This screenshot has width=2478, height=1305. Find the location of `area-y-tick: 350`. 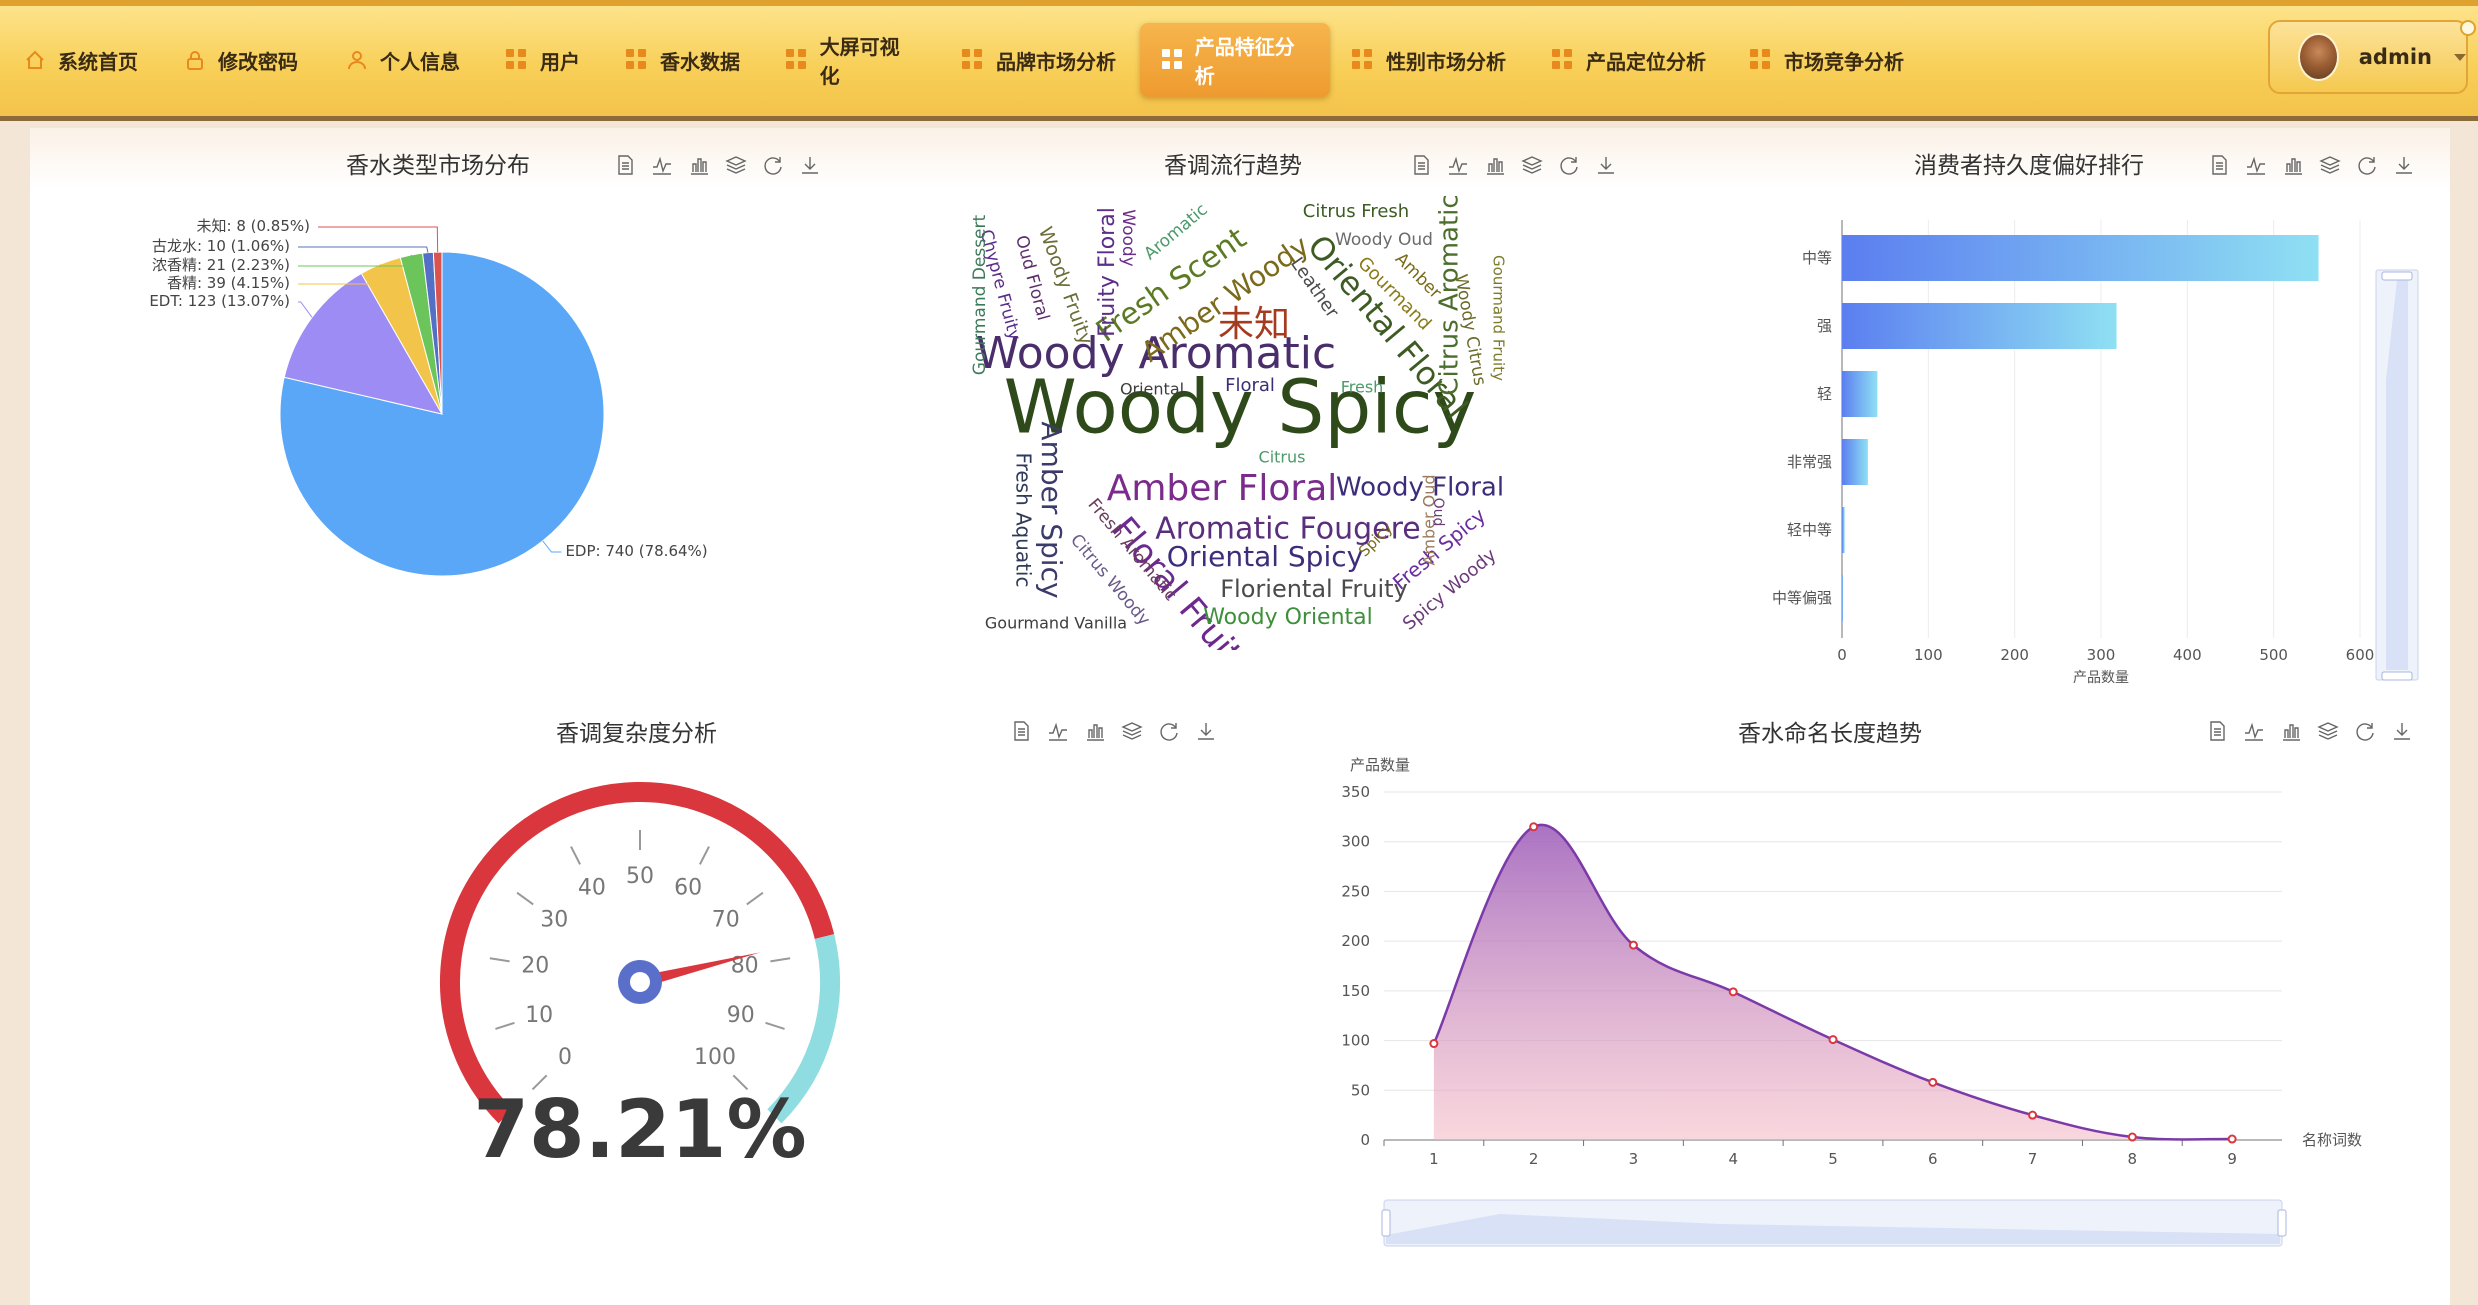

area-y-tick: 350 is located at coordinates (1355, 792).